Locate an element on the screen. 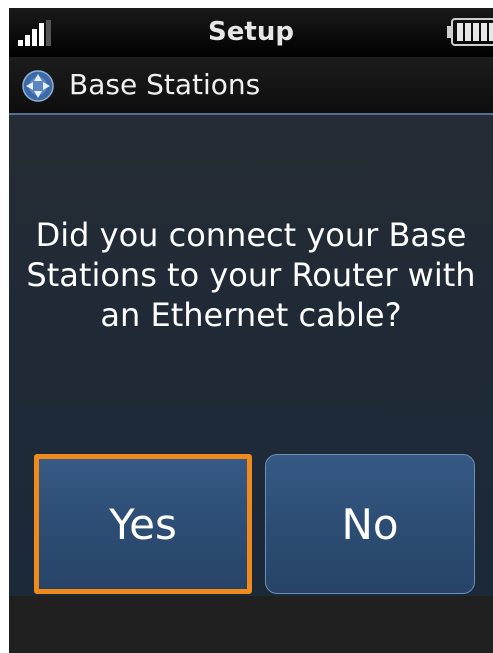  status-title: Setup is located at coordinates (251, 32).